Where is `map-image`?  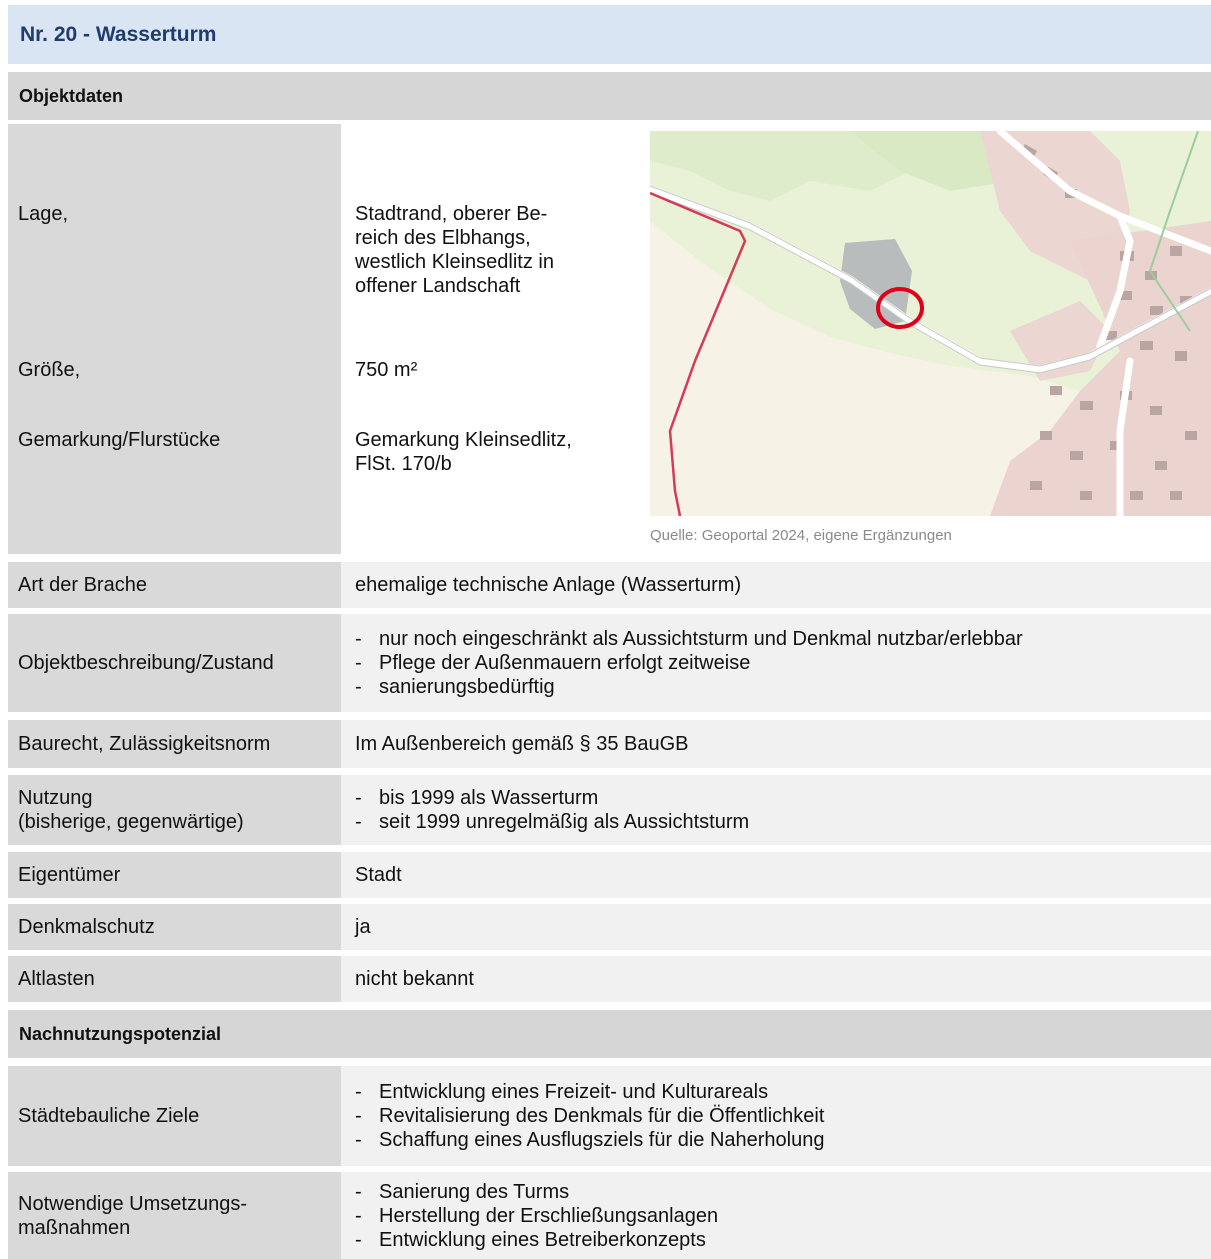 map-image is located at coordinates (930, 323).